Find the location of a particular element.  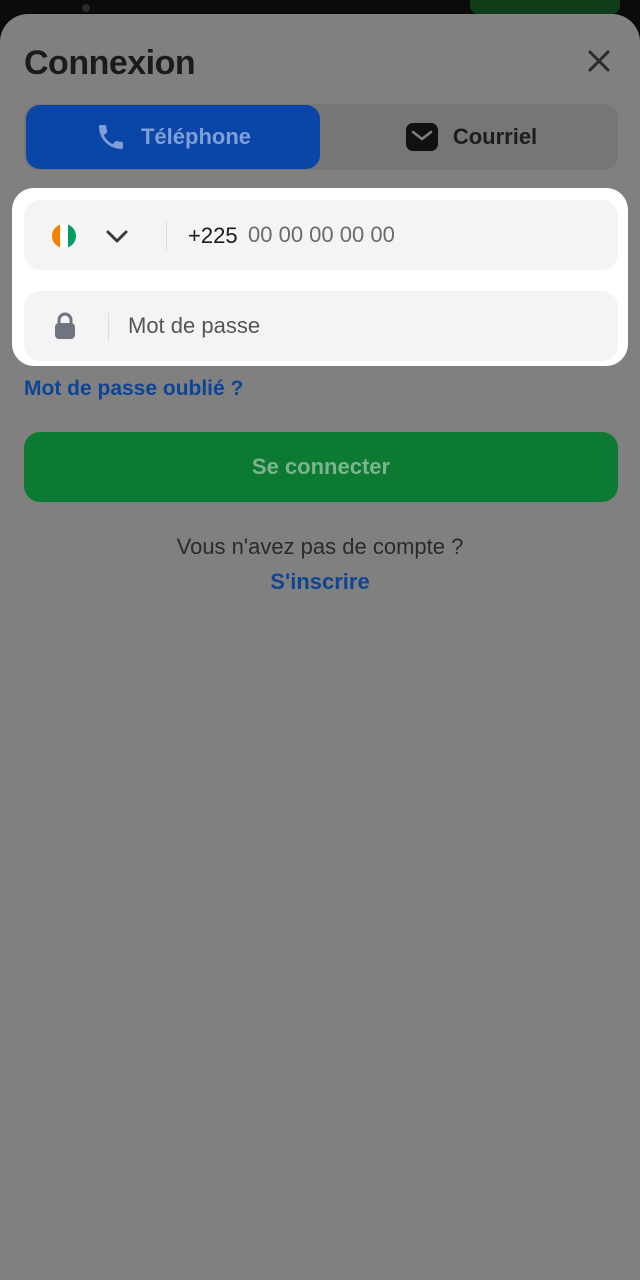

page-title: Connexion is located at coordinates (110, 63).